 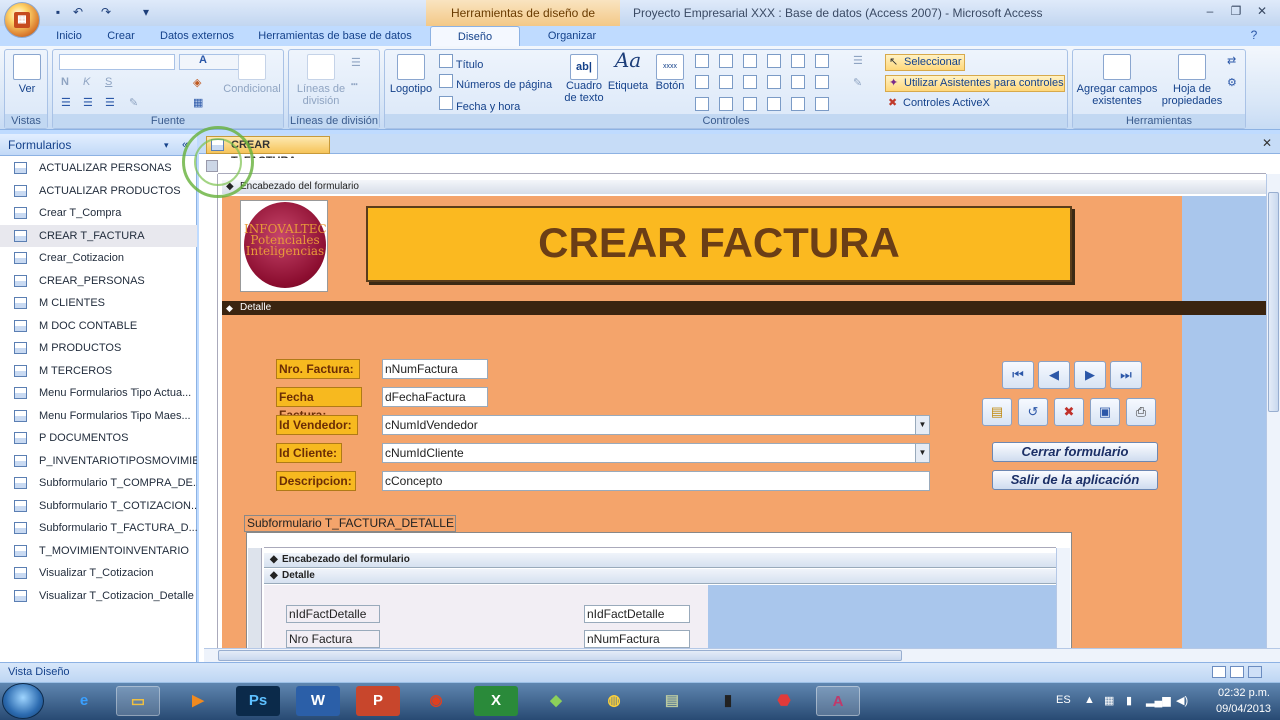 I want to click on nav-item: Crear T_Compra, so click(x=98, y=213).